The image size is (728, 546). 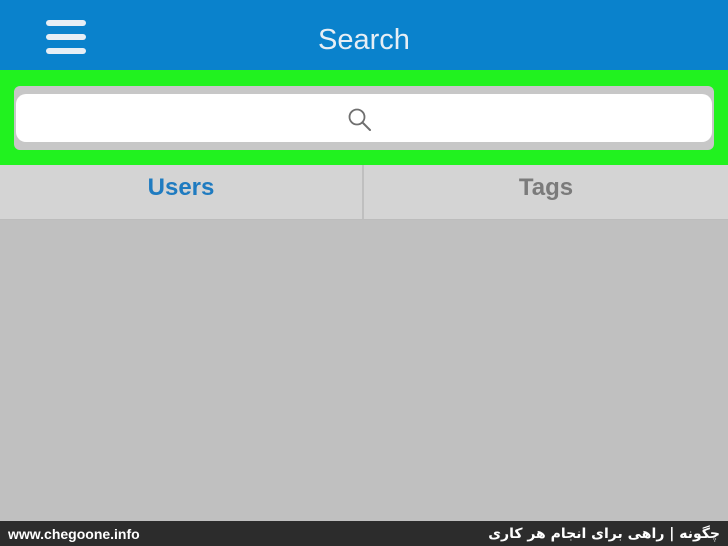 I want to click on hamburger-menu-icon, so click(x=66, y=38).